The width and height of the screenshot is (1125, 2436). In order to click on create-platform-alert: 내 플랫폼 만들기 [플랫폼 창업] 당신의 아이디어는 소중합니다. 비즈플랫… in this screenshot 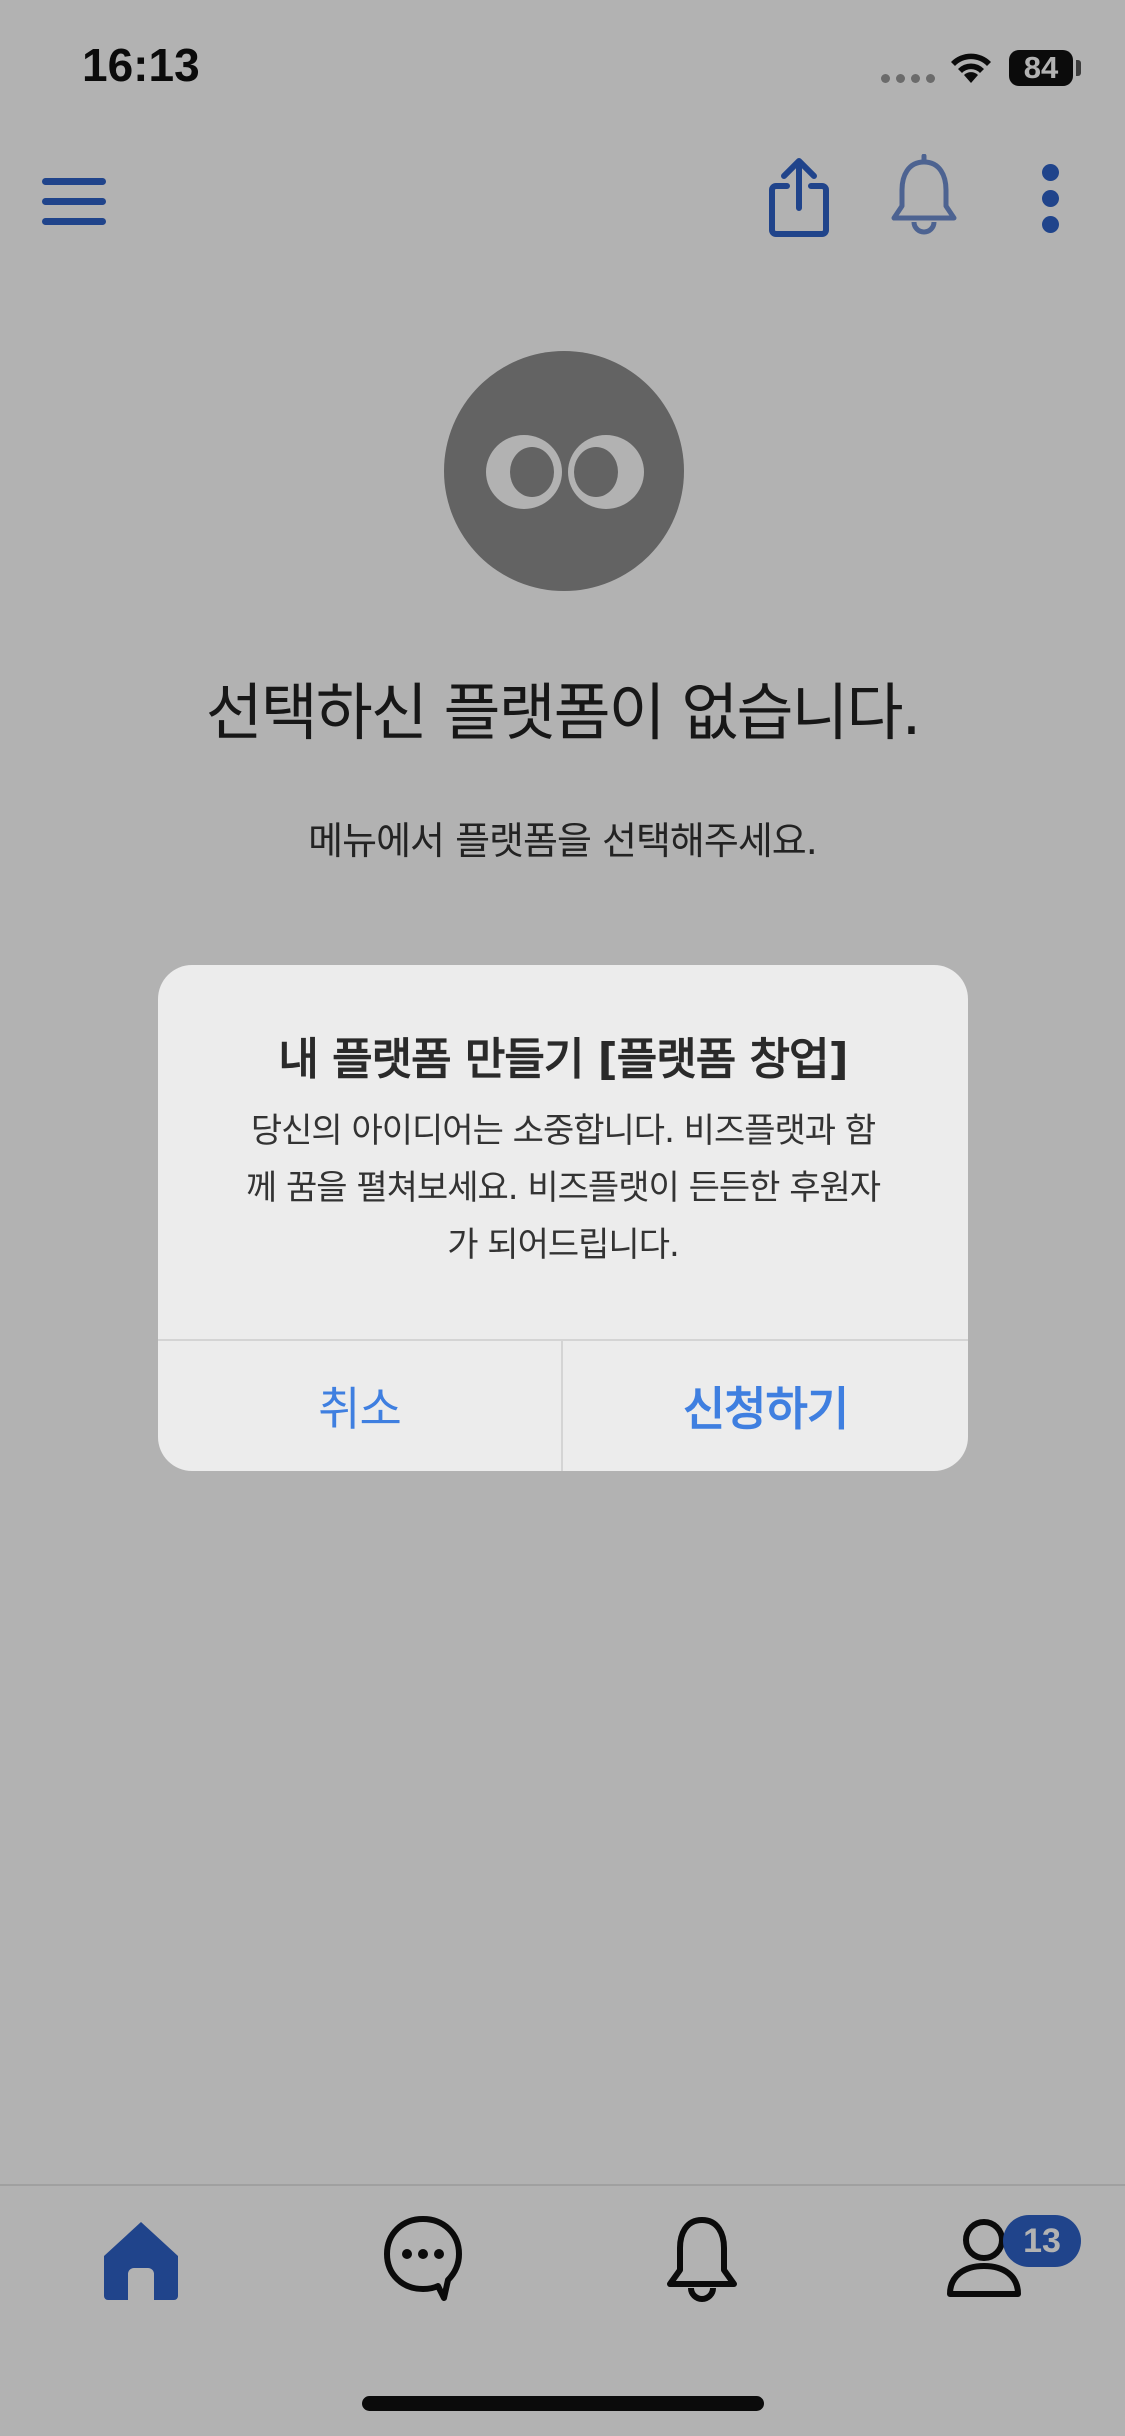, I will do `click(563, 1218)`.